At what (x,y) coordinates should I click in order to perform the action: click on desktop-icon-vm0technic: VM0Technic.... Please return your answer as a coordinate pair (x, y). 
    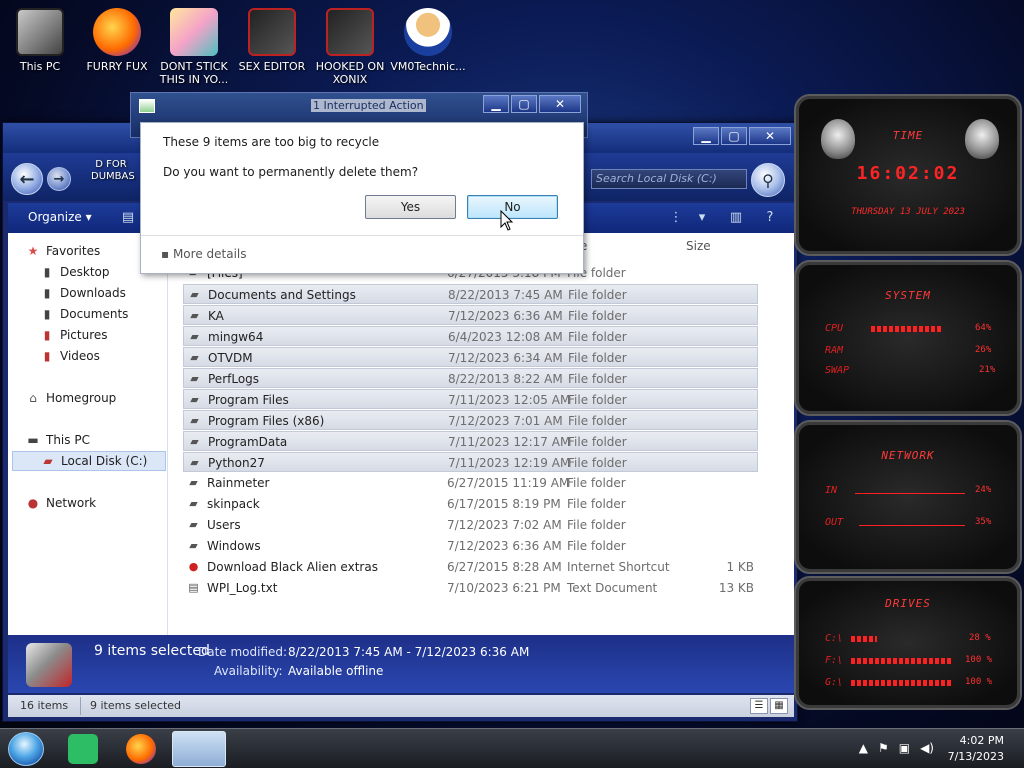
    Looking at the image, I should click on (428, 40).